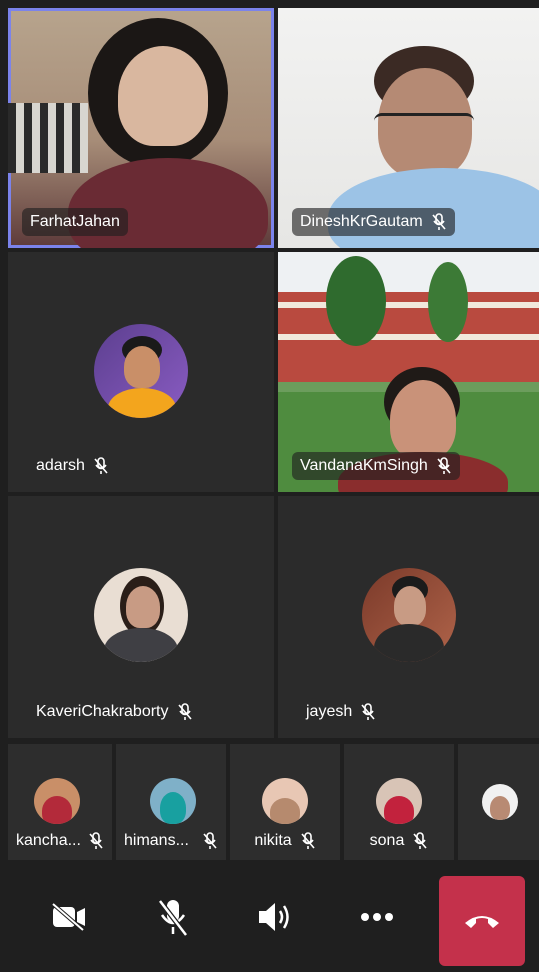 The width and height of the screenshot is (539, 972). I want to click on participant-name: KaveriChakraborty, so click(102, 711).